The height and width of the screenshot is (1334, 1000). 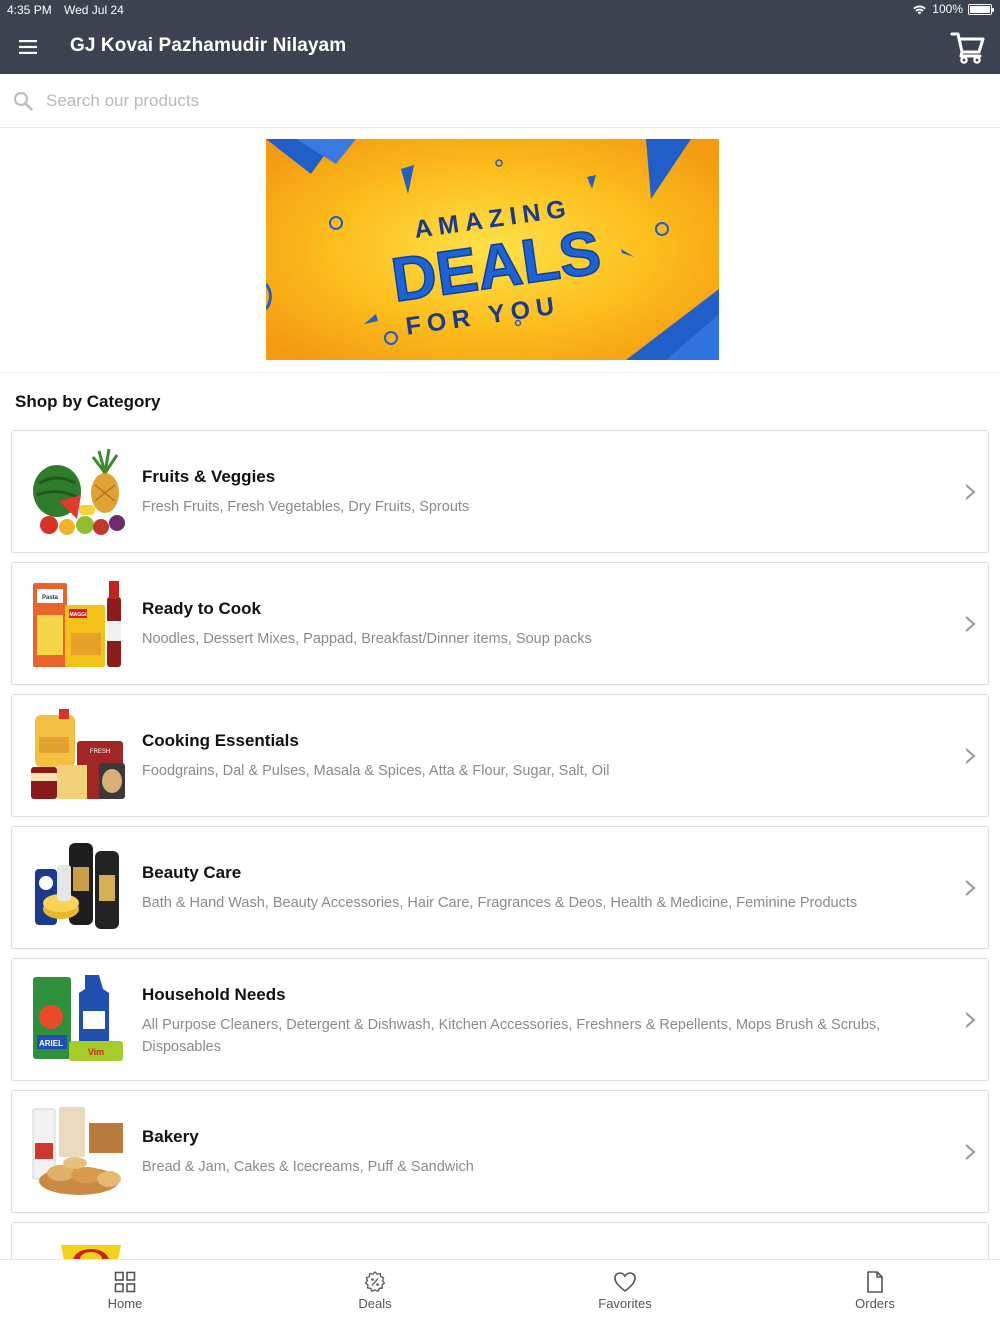 I want to click on svg-text: Vim, so click(x=96, y=1052).